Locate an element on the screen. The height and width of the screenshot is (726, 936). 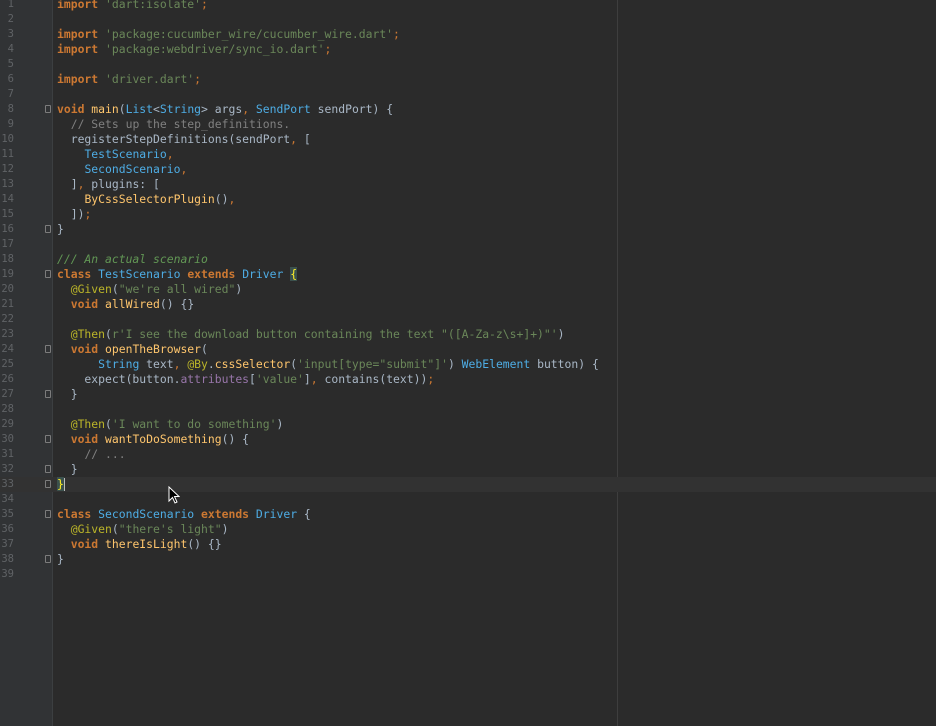
code-text: /// An actual scenario is located at coordinates (132, 259).